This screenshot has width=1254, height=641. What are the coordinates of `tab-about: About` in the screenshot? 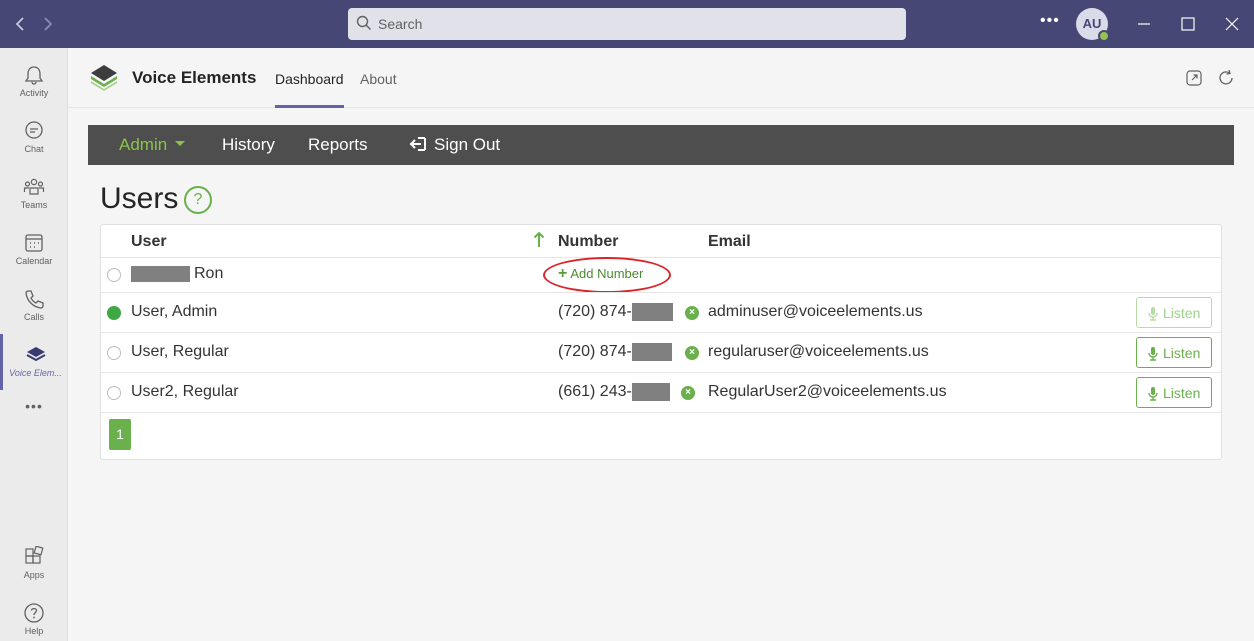 It's located at (378, 79).